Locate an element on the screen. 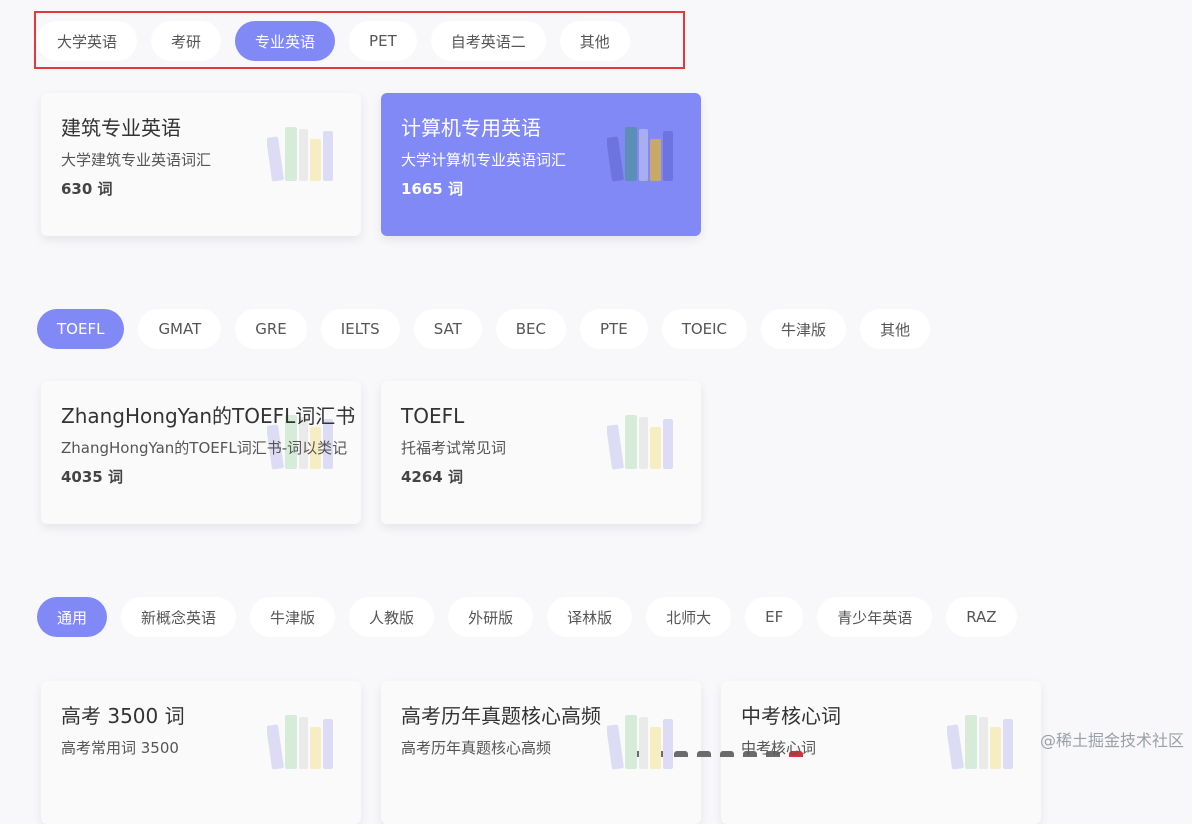  wordbook-desc: 大学计算机专业英语词汇 is located at coordinates (484, 160).